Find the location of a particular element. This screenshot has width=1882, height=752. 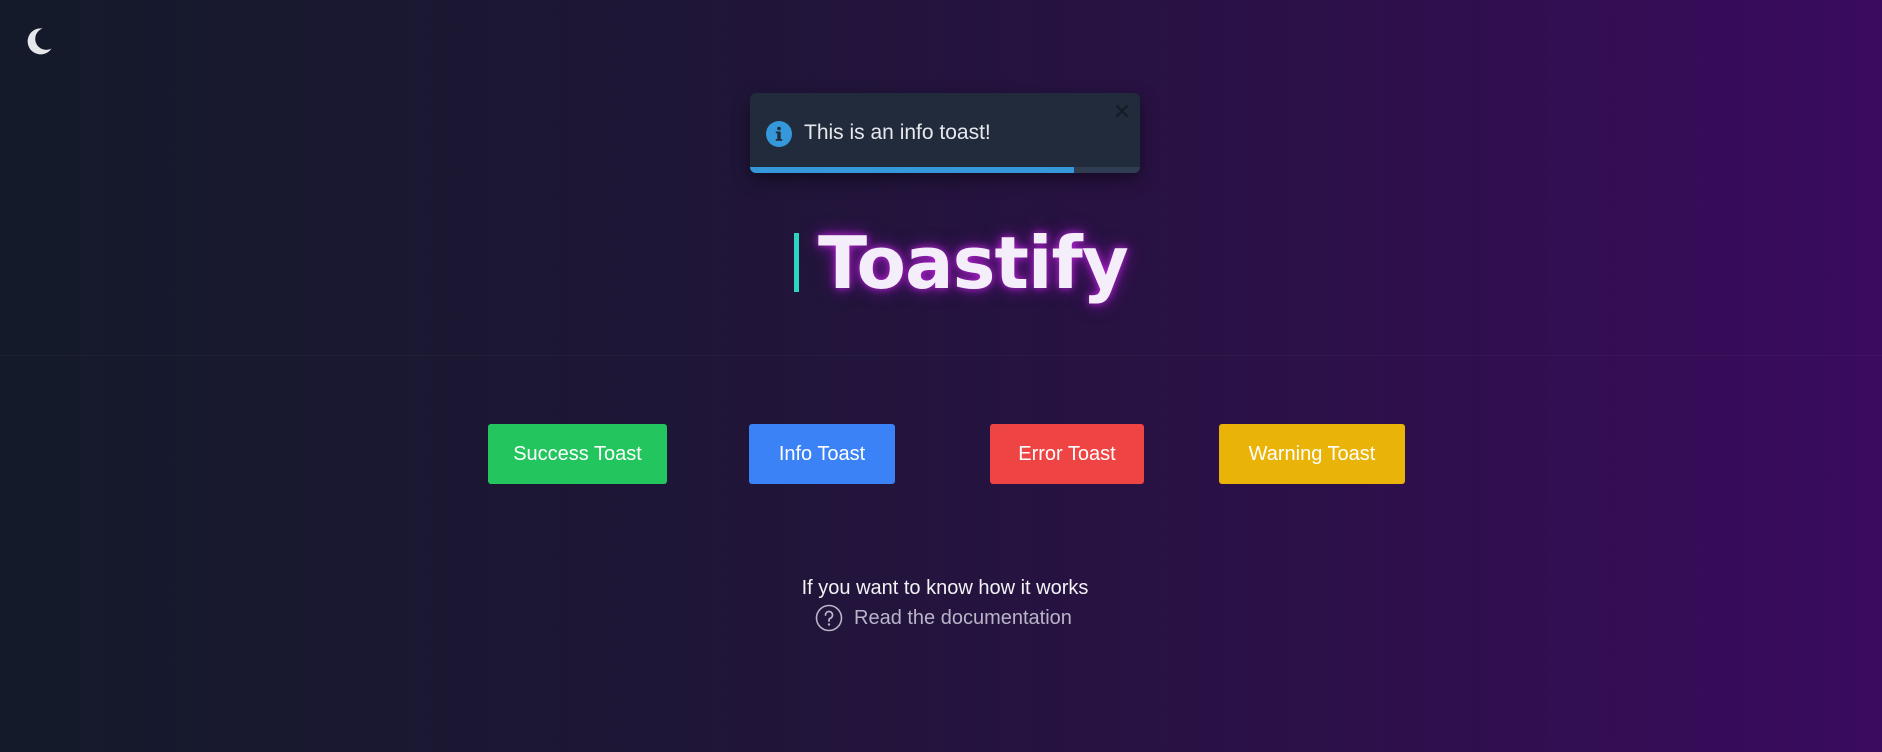

success-toast-button: Success Toast is located at coordinates (577, 454).